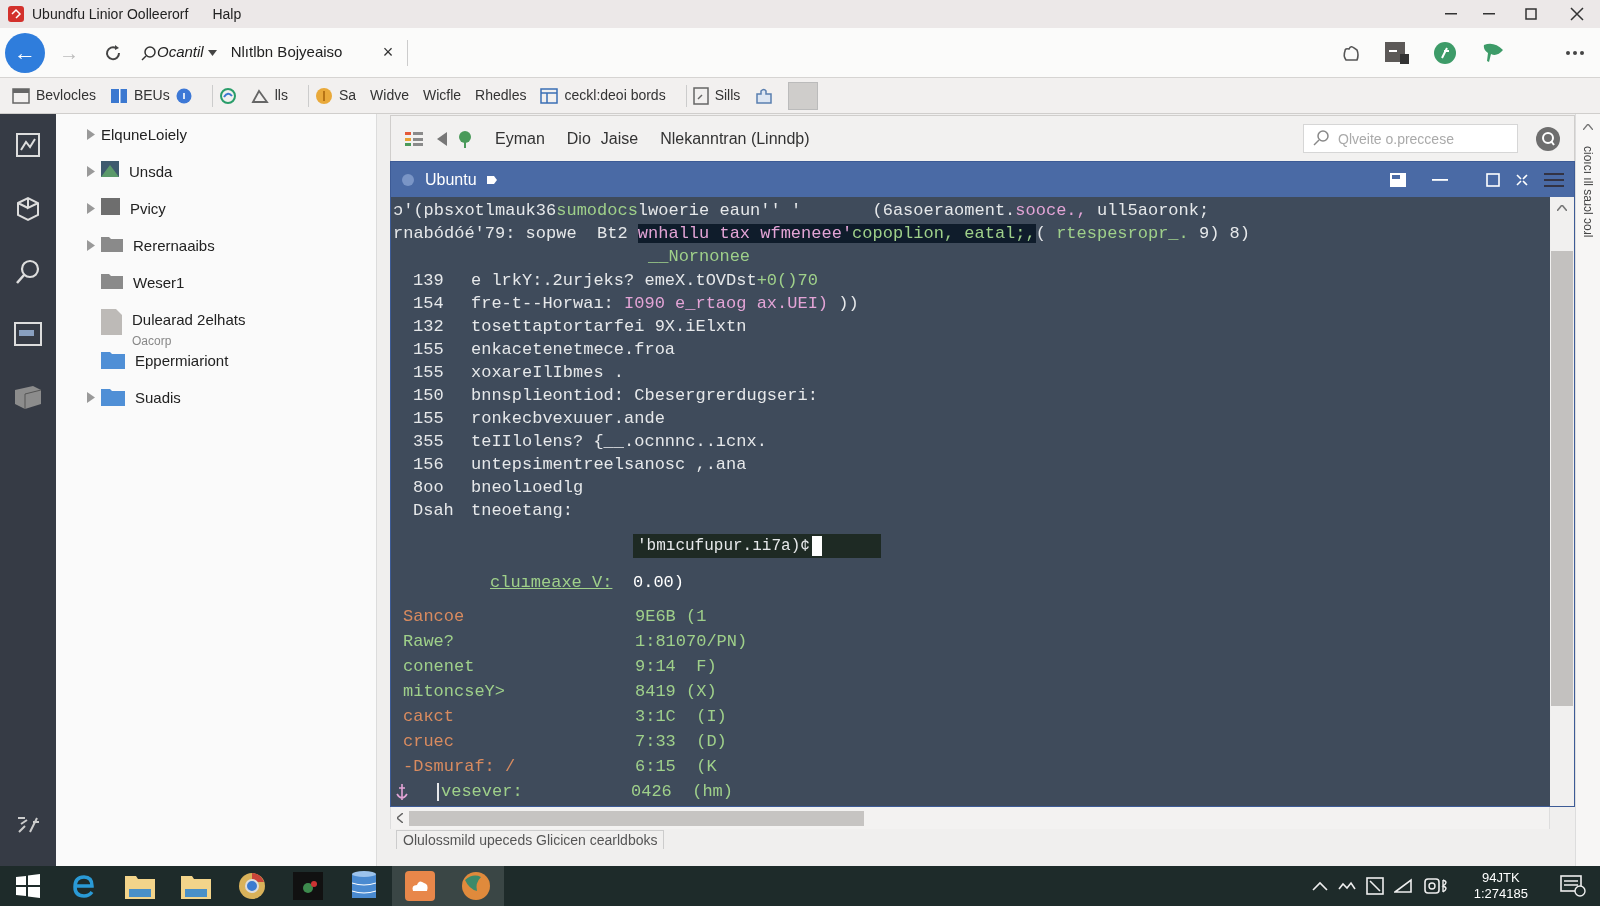 The width and height of the screenshot is (1600, 906). I want to click on document-icon, so click(700, 95).